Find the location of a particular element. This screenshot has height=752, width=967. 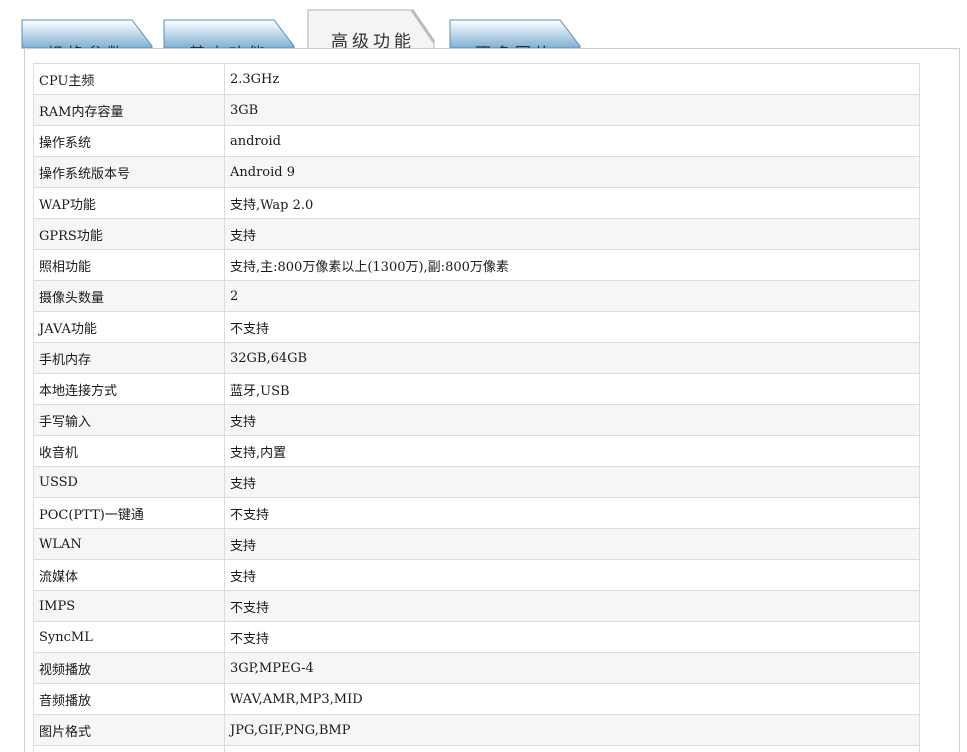

table-row: RAM内存容量 3GB is located at coordinates (476, 110).